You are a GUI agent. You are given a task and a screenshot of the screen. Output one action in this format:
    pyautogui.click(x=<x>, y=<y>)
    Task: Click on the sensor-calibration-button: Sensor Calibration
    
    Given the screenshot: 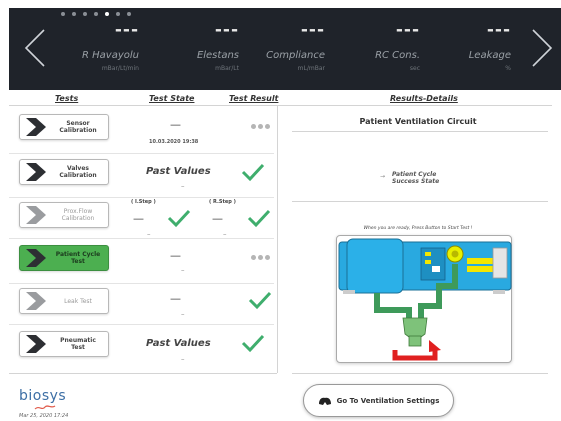 What is the action you would take?
    pyautogui.click(x=64, y=127)
    